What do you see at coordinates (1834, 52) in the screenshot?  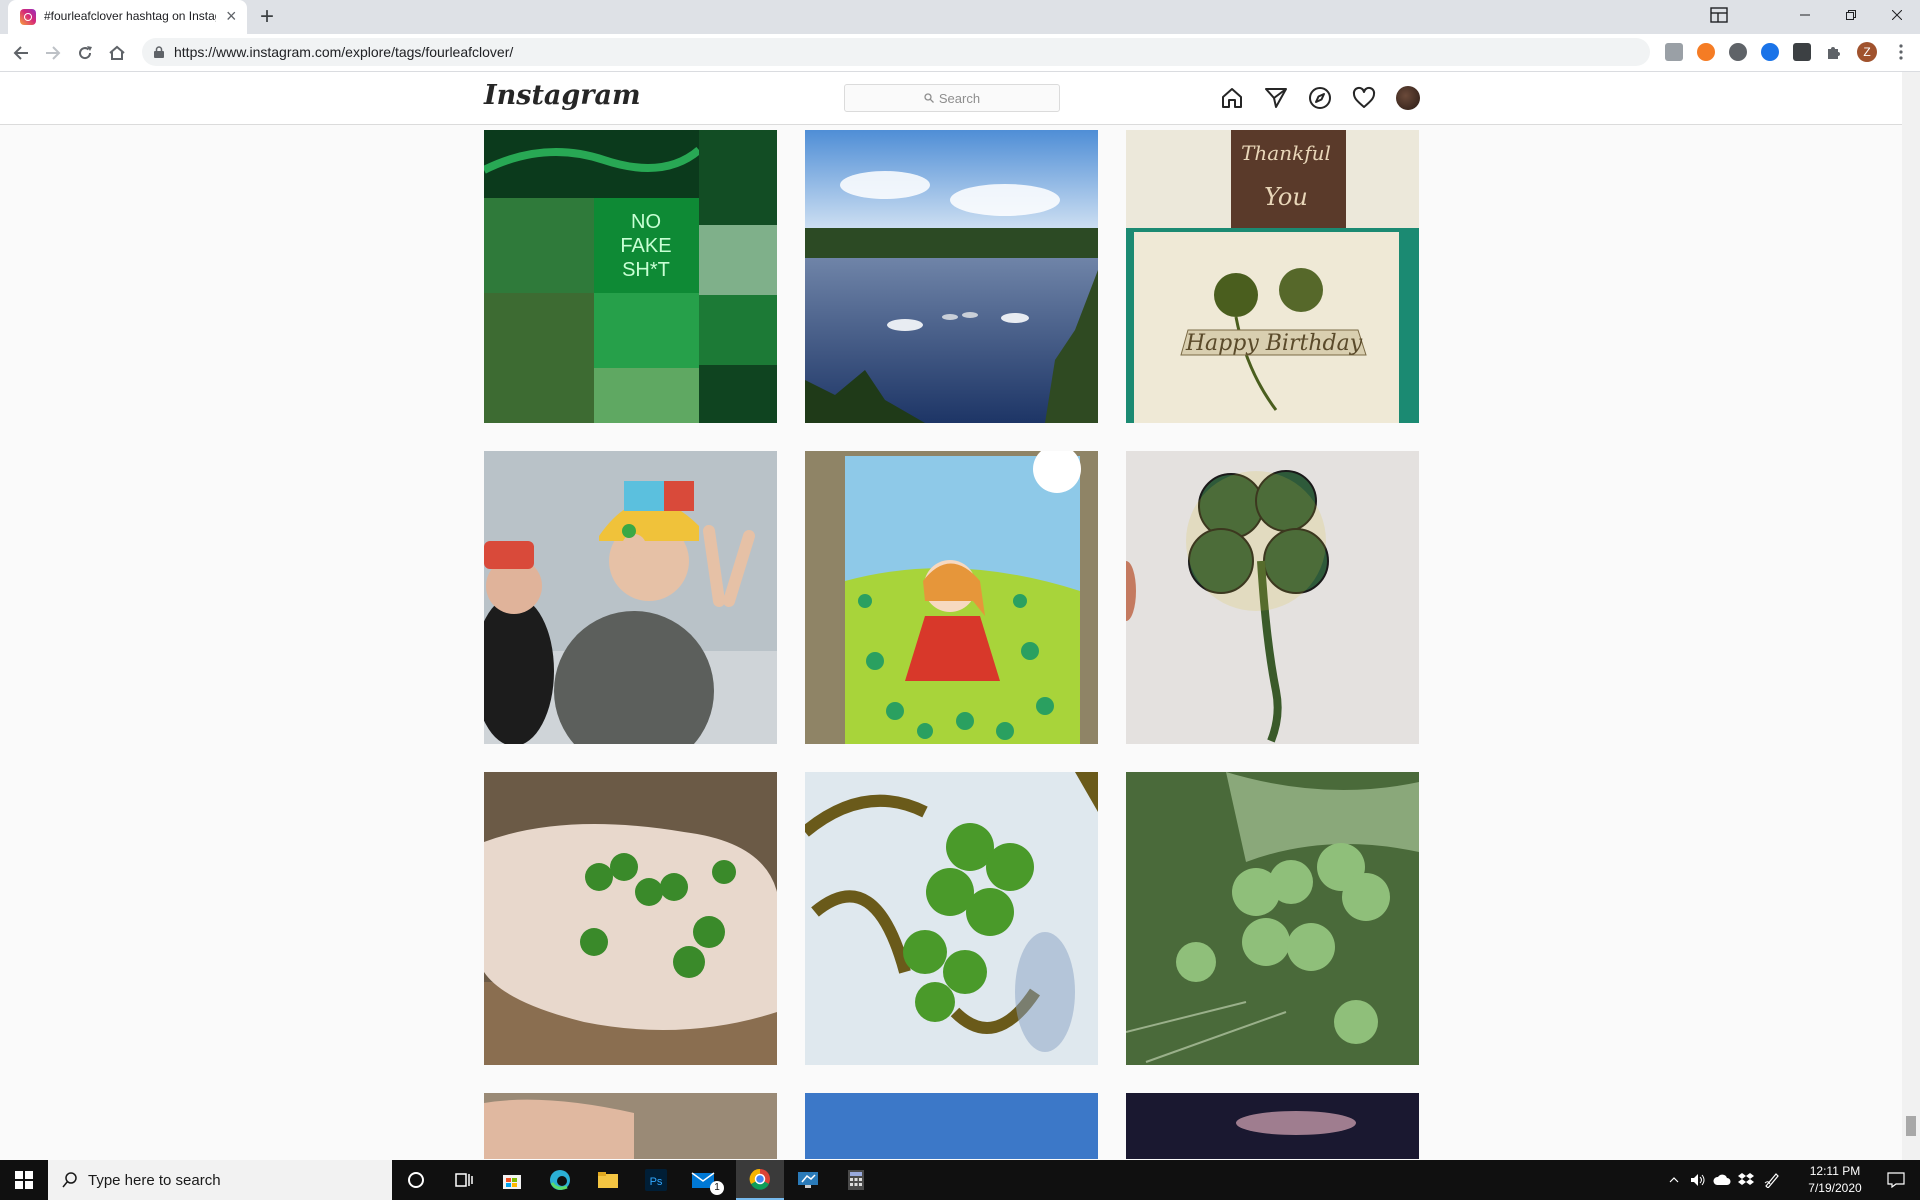 I see `extensions-puzzle-icon` at bounding box center [1834, 52].